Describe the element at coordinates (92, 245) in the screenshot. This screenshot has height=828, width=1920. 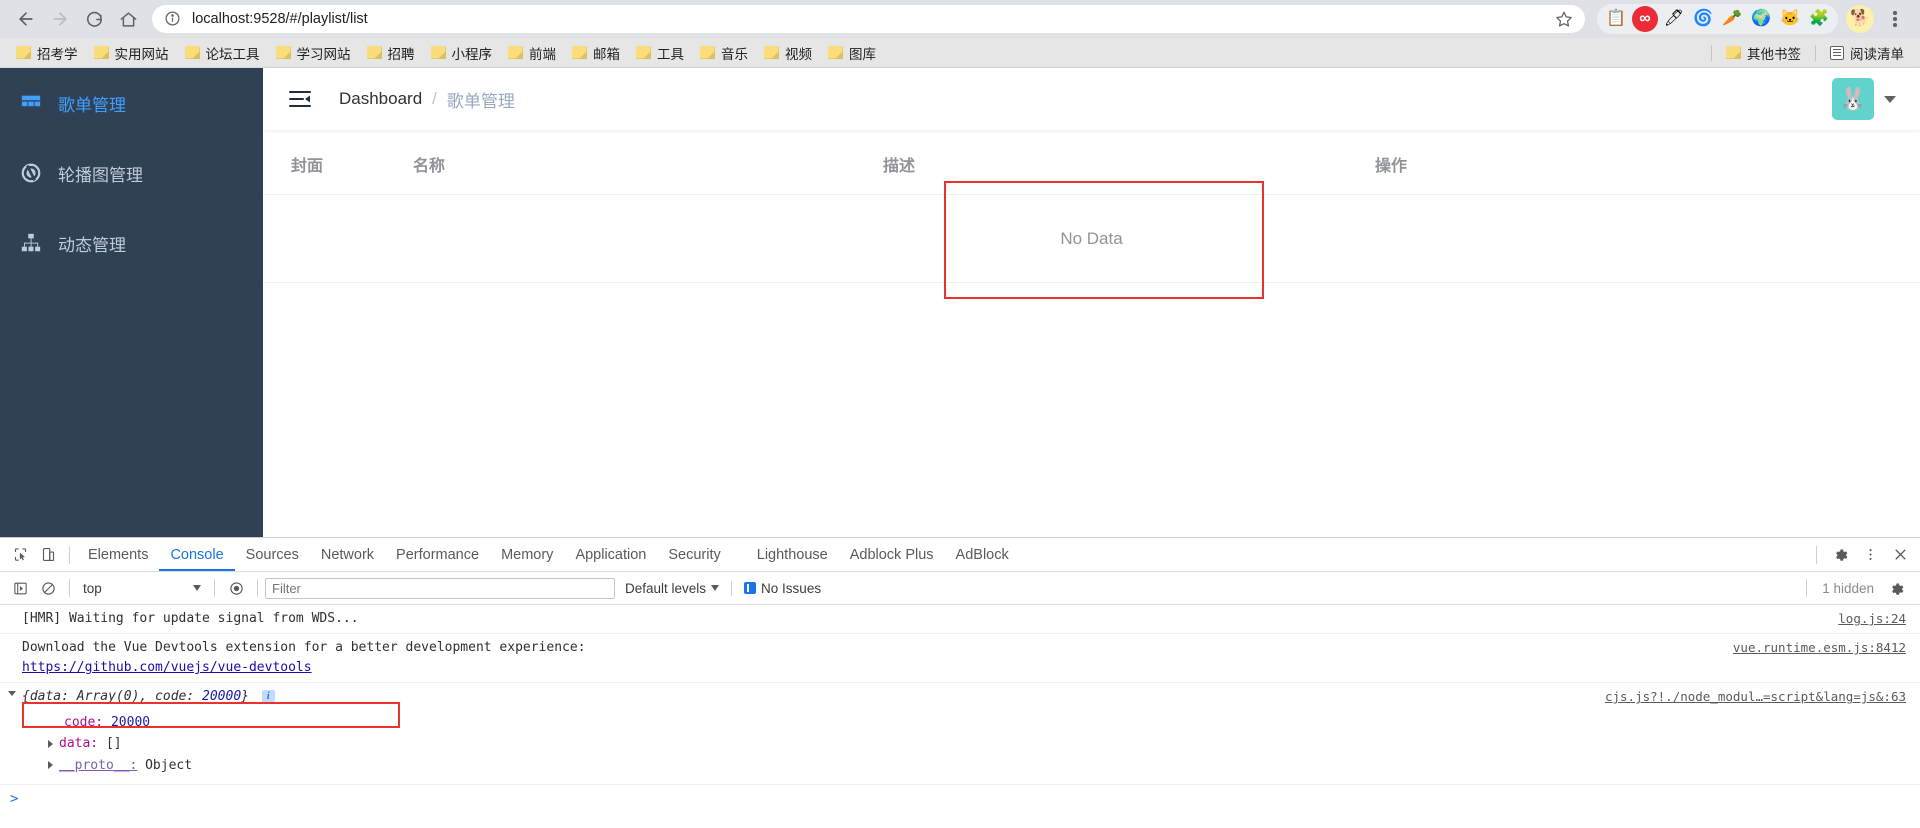
I see `sidebar-item-label: 动态管理` at that location.